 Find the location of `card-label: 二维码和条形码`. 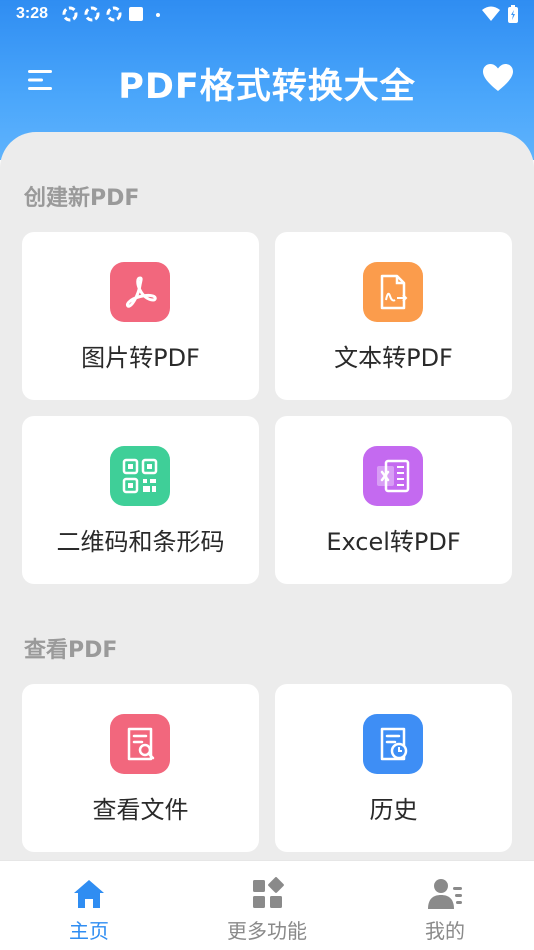

card-label: 二维码和条形码 is located at coordinates (140, 542).